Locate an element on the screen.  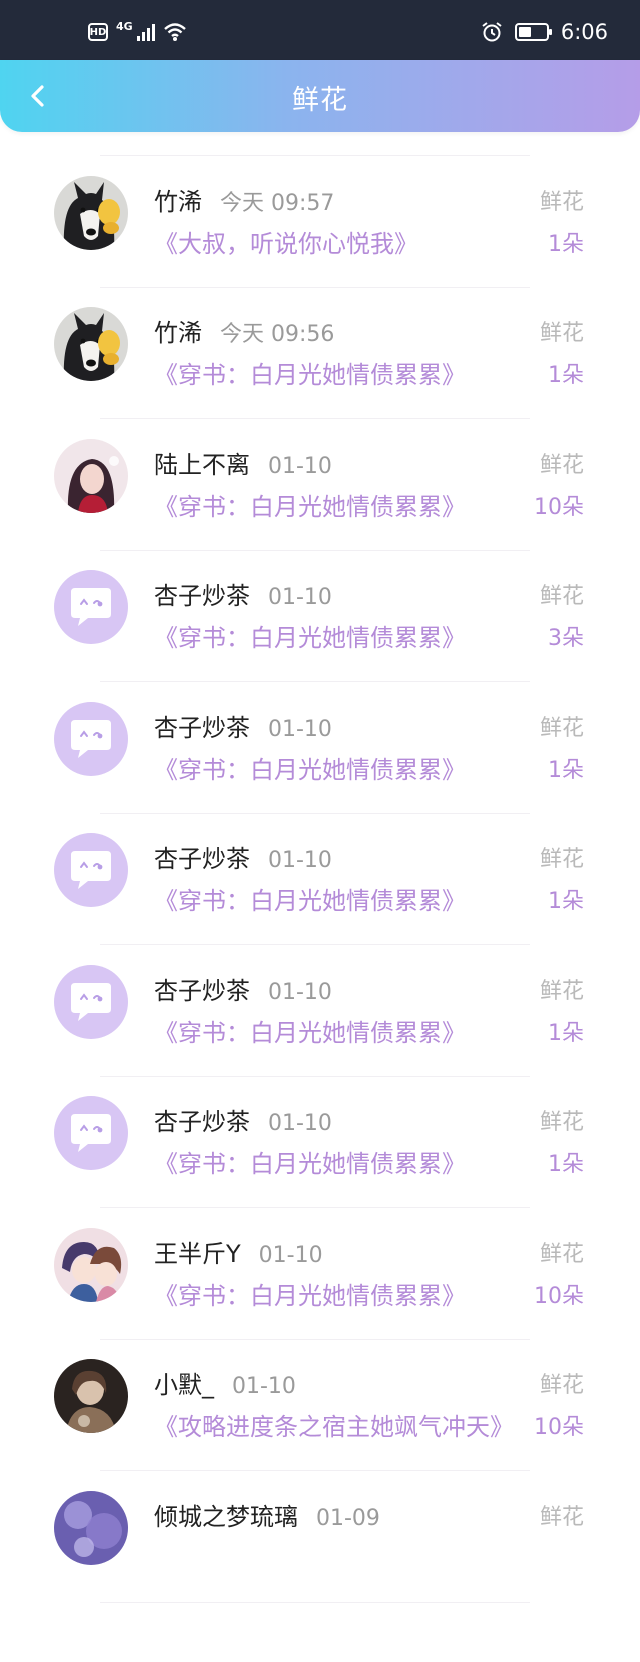
record-row: 小默_ 01-10 《攻略进度条之宿主她飒气冲天》 鲜花 10朵 is located at coordinates (320, 1401).